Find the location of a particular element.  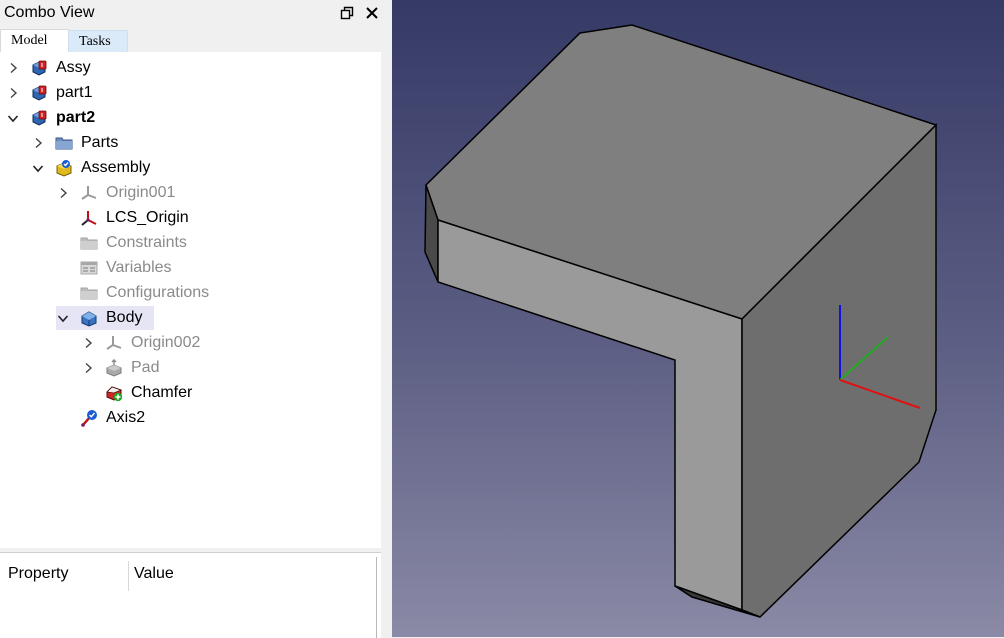

tree-item-constraints: Constraints is located at coordinates (121, 243).